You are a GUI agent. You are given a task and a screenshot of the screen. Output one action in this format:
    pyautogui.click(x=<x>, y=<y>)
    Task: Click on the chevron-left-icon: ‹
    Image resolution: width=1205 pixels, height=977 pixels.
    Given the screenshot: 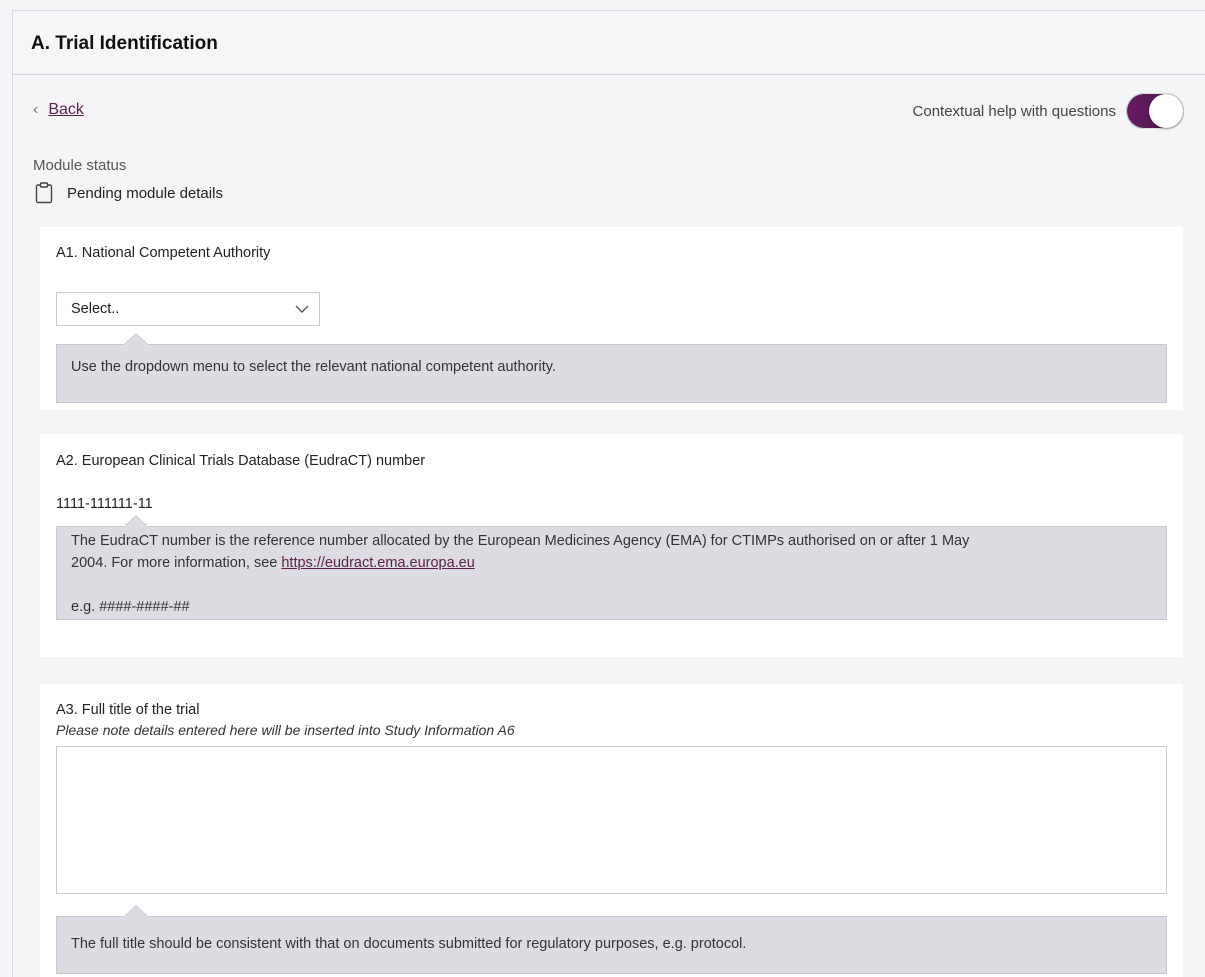 What is the action you would take?
    pyautogui.click(x=36, y=109)
    